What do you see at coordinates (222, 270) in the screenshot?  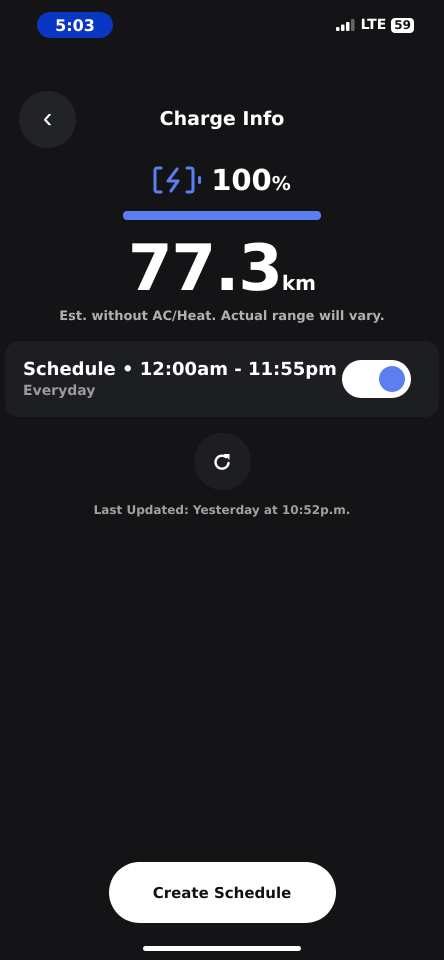 I see `range-value: 77.3 km` at bounding box center [222, 270].